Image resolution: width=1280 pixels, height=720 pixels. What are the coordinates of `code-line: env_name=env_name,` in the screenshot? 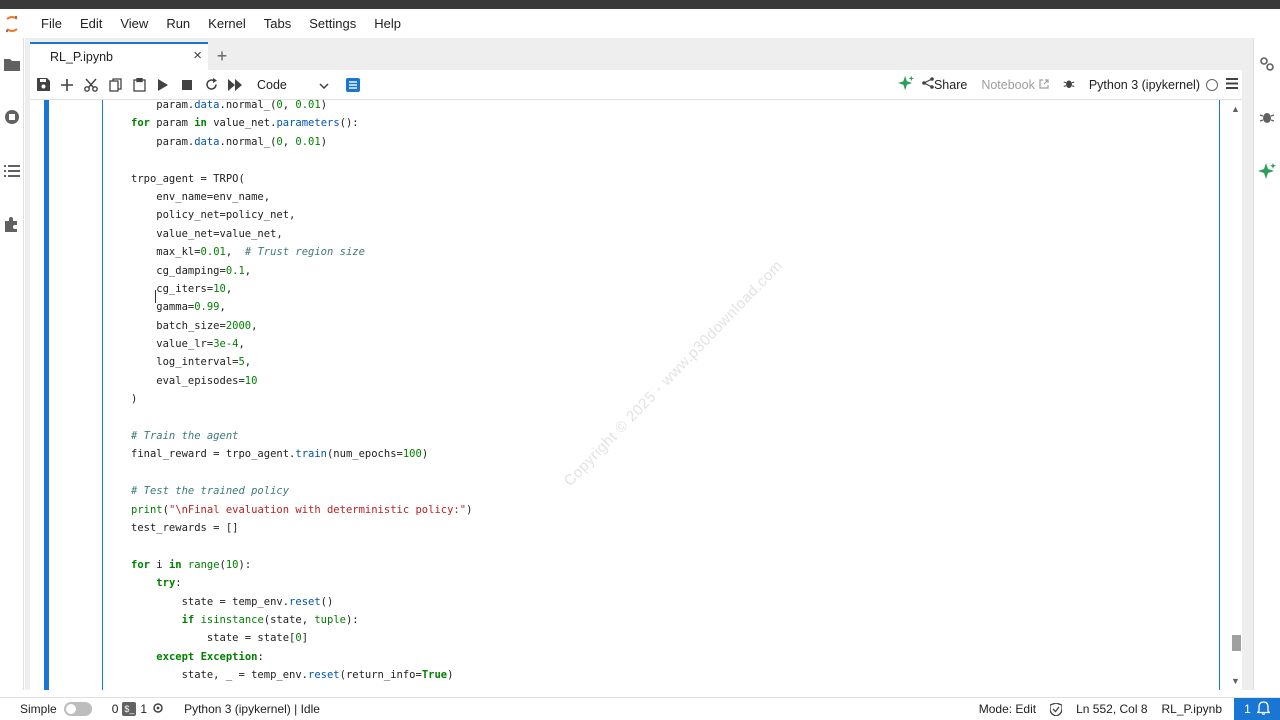 It's located at (301, 197).